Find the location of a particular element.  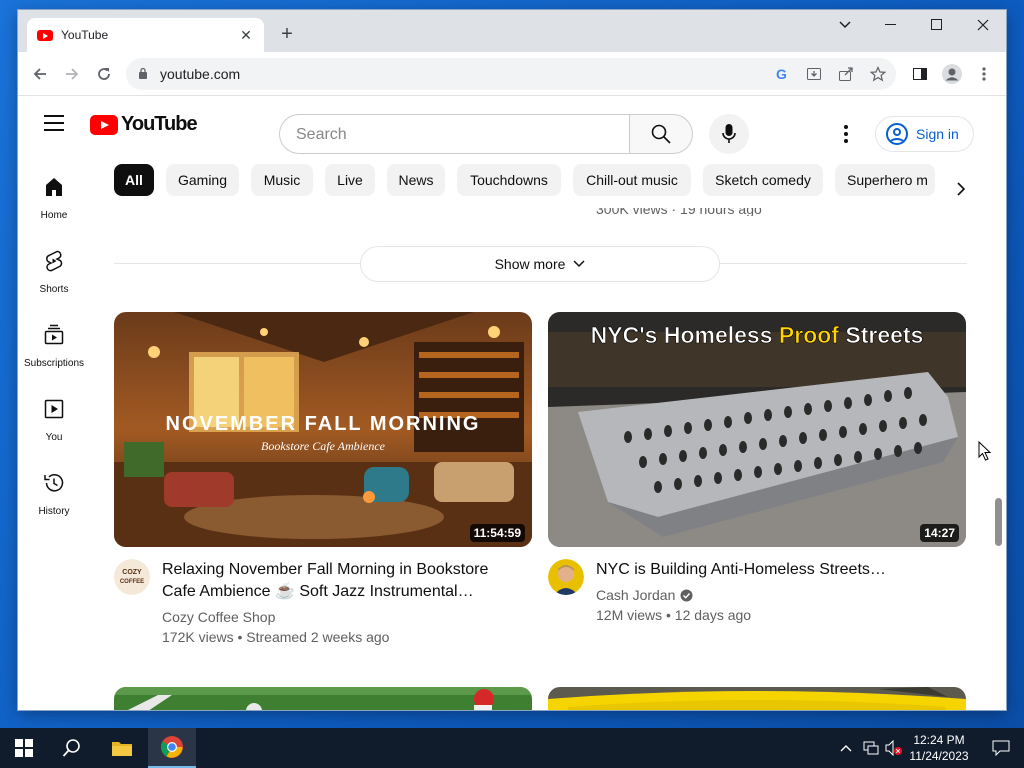

chip-gaming: Gaming is located at coordinates (202, 180).